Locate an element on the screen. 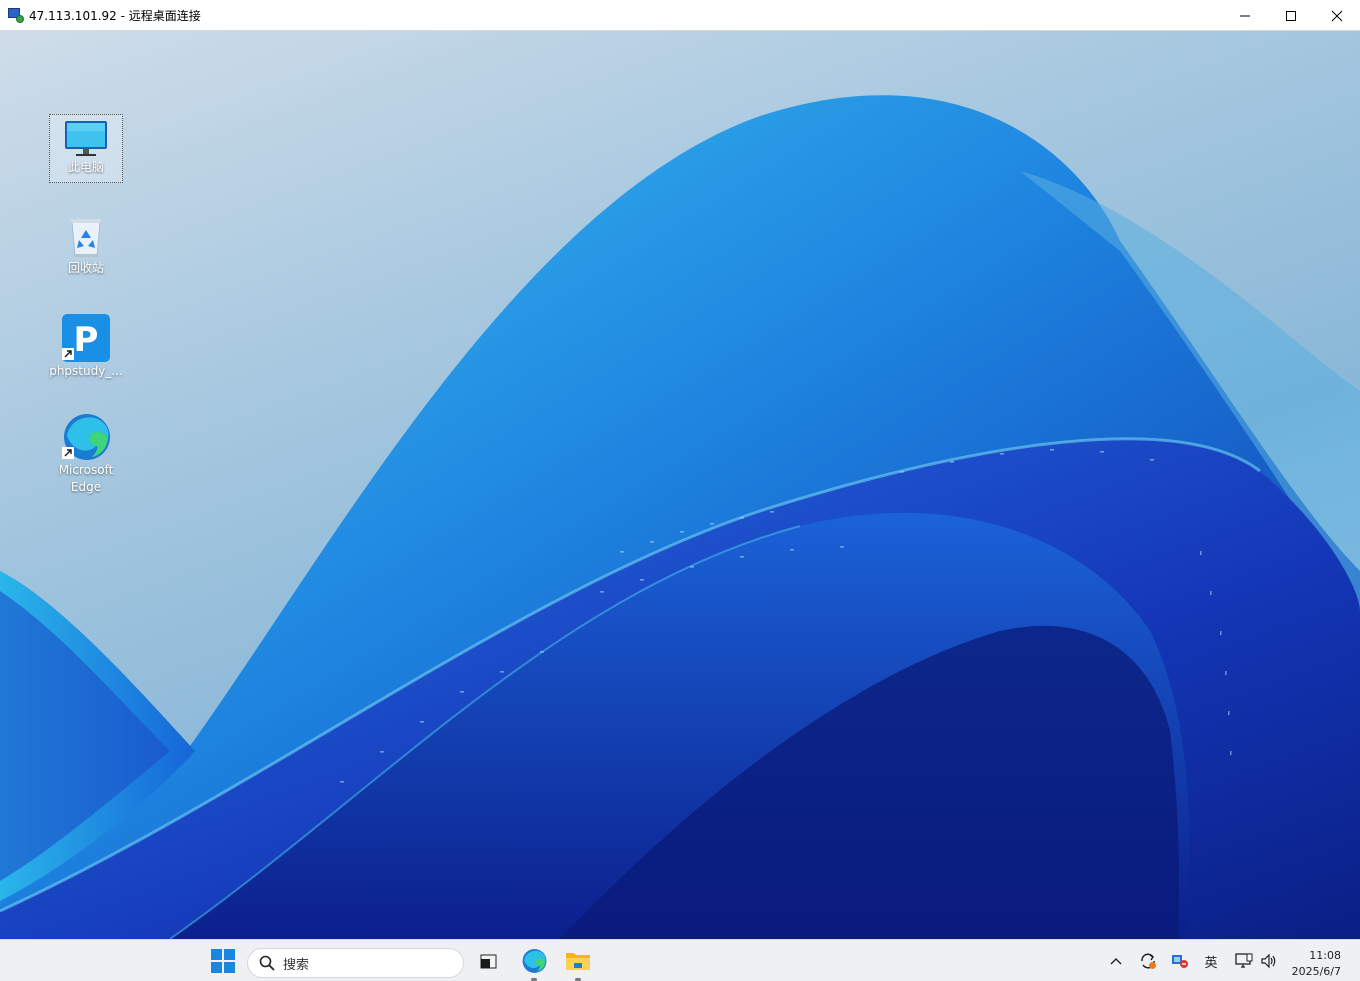  desktop-icon-this-pc: 此电脑 is located at coordinates (86, 148).